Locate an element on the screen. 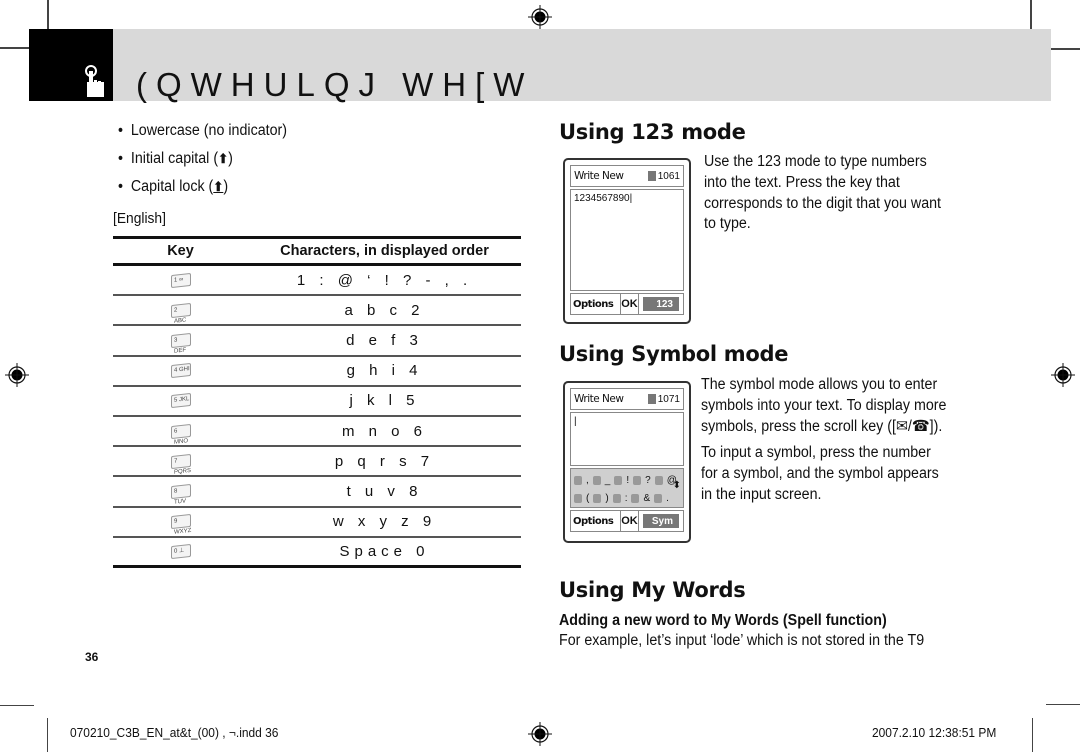  key-cell: 5 JKL is located at coordinates (180, 401).